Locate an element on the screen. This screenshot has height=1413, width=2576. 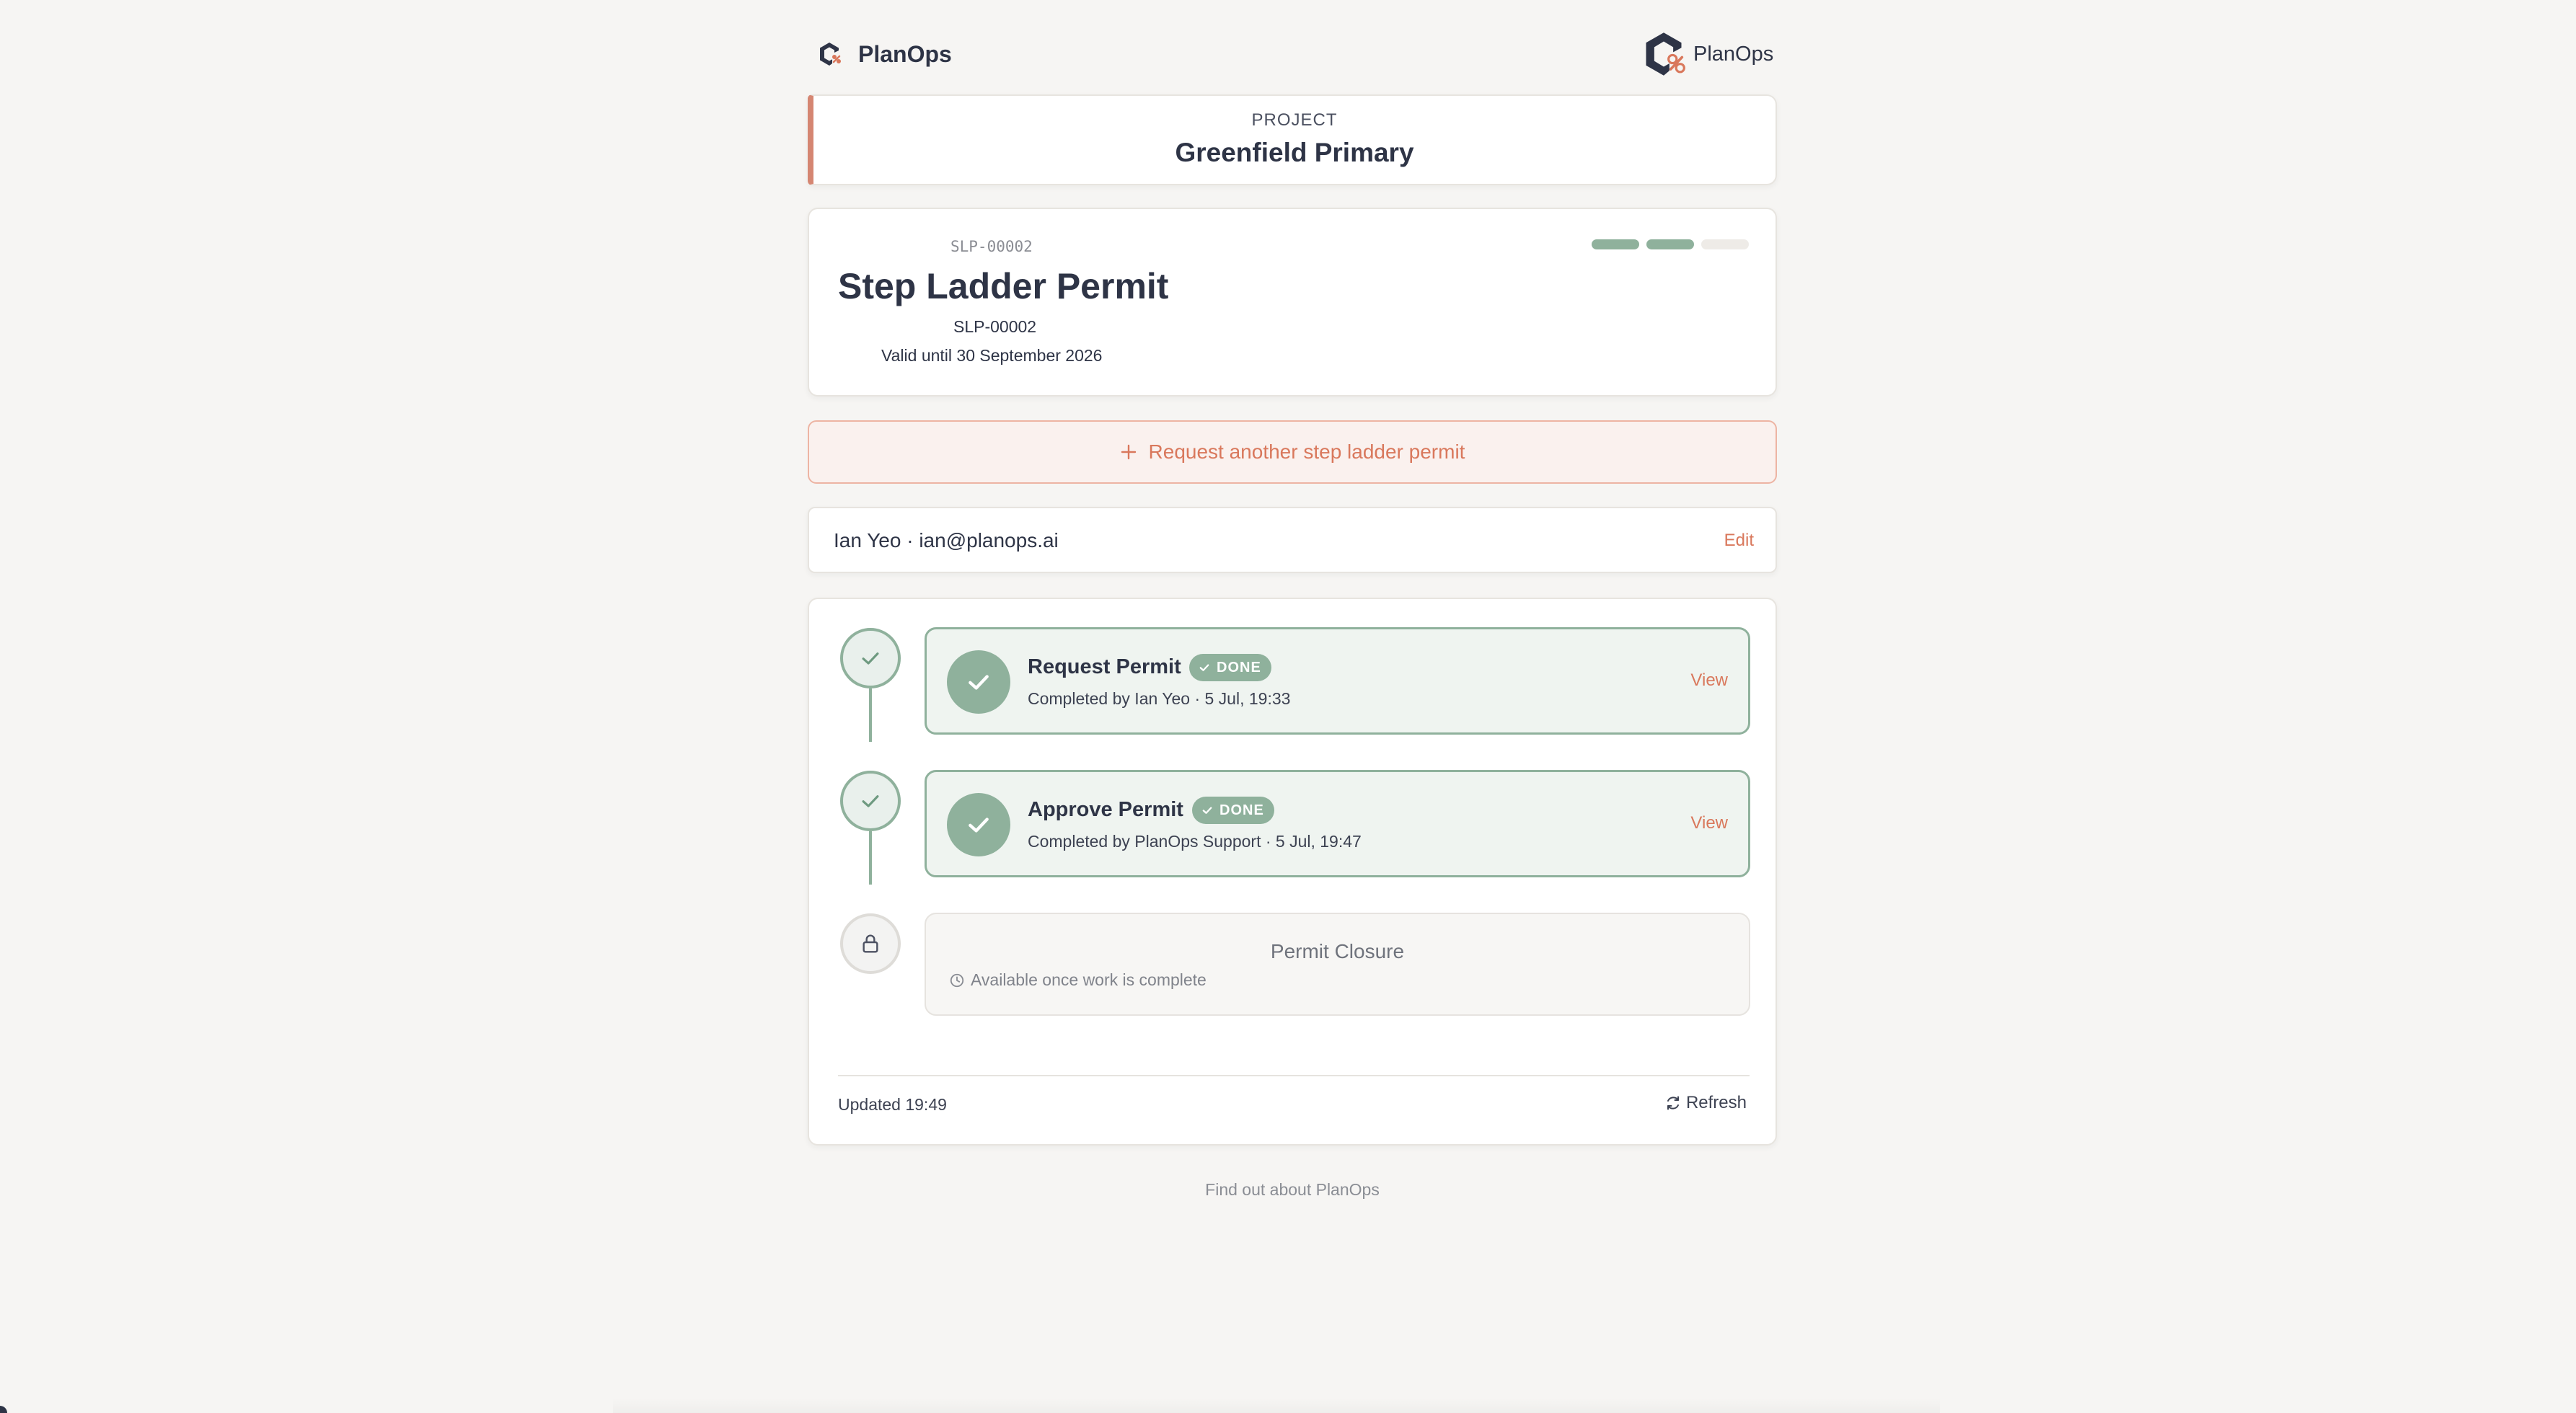
plus-icon is located at coordinates (1128, 452).